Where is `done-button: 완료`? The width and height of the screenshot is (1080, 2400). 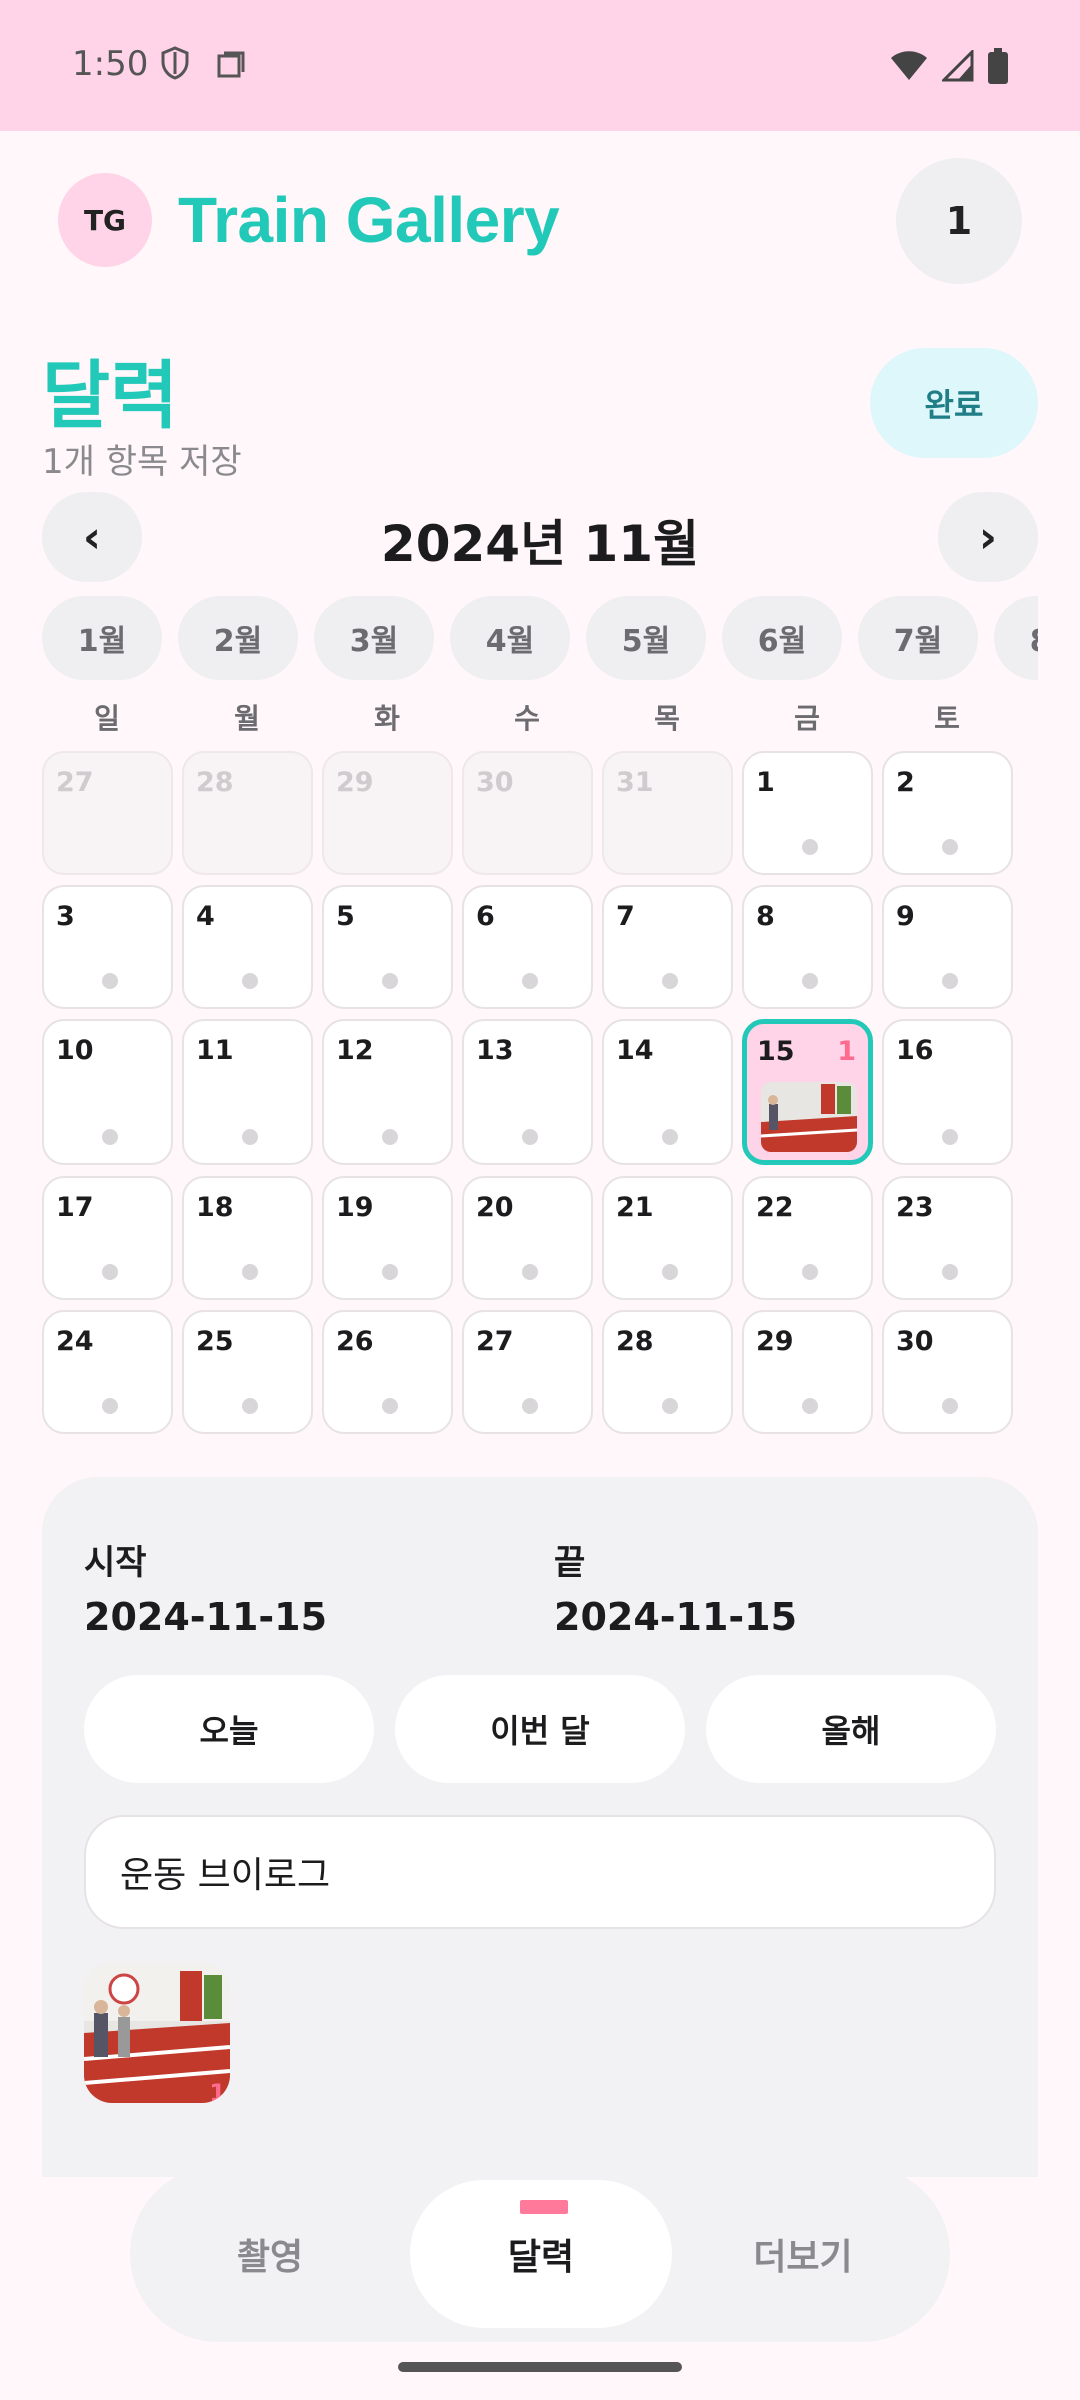
done-button: 완료 is located at coordinates (954, 403).